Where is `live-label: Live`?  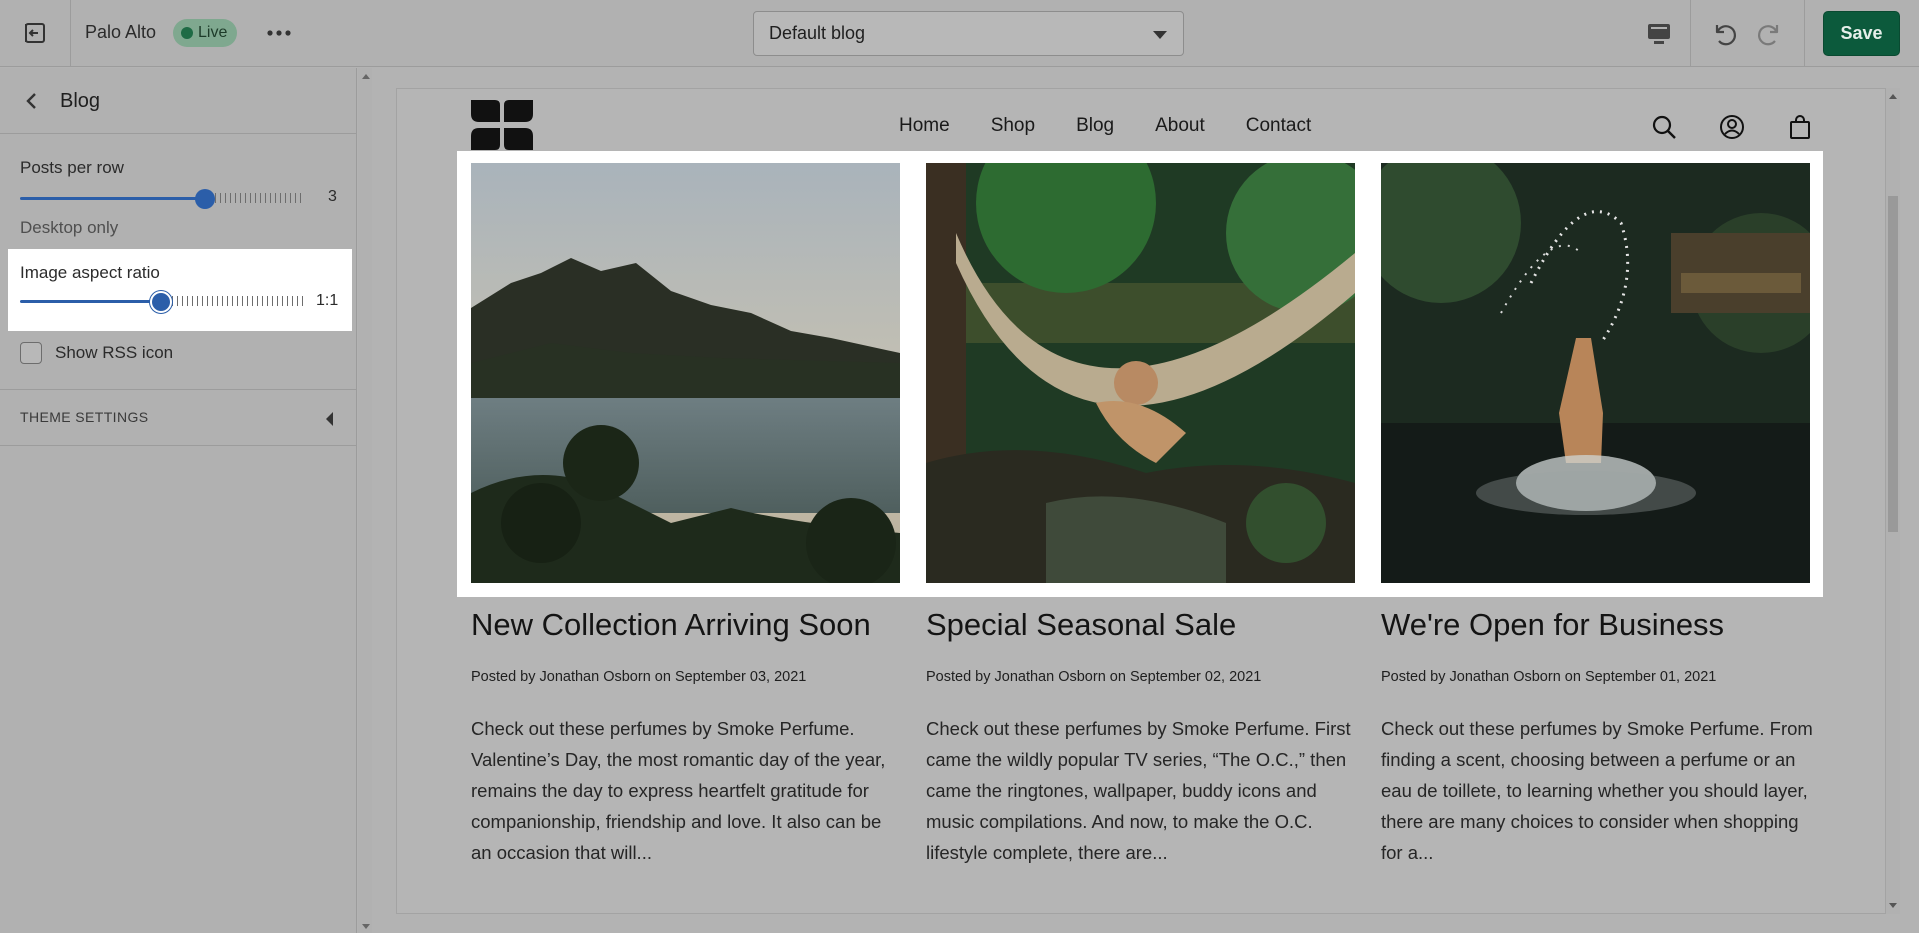 live-label: Live is located at coordinates (213, 32).